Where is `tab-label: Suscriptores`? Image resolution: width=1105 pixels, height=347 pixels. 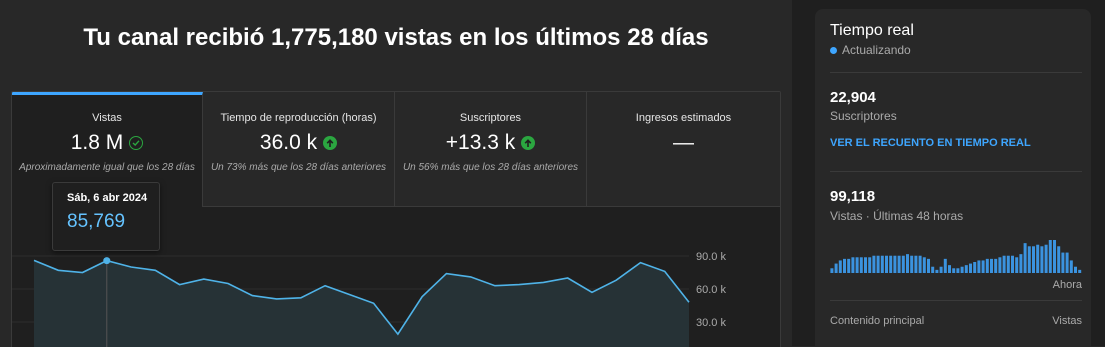
tab-label: Suscriptores is located at coordinates (490, 118).